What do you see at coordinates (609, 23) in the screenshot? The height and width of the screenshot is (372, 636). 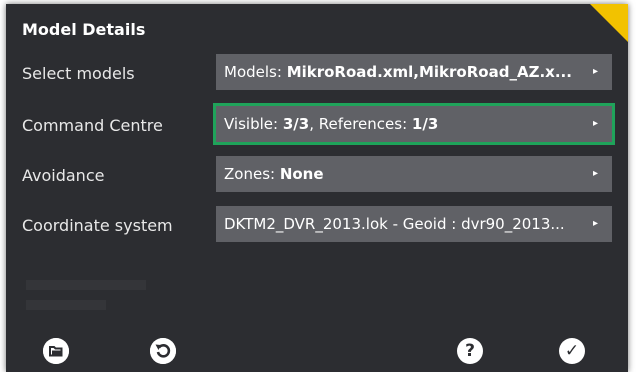 I see `corner-marker` at bounding box center [609, 23].